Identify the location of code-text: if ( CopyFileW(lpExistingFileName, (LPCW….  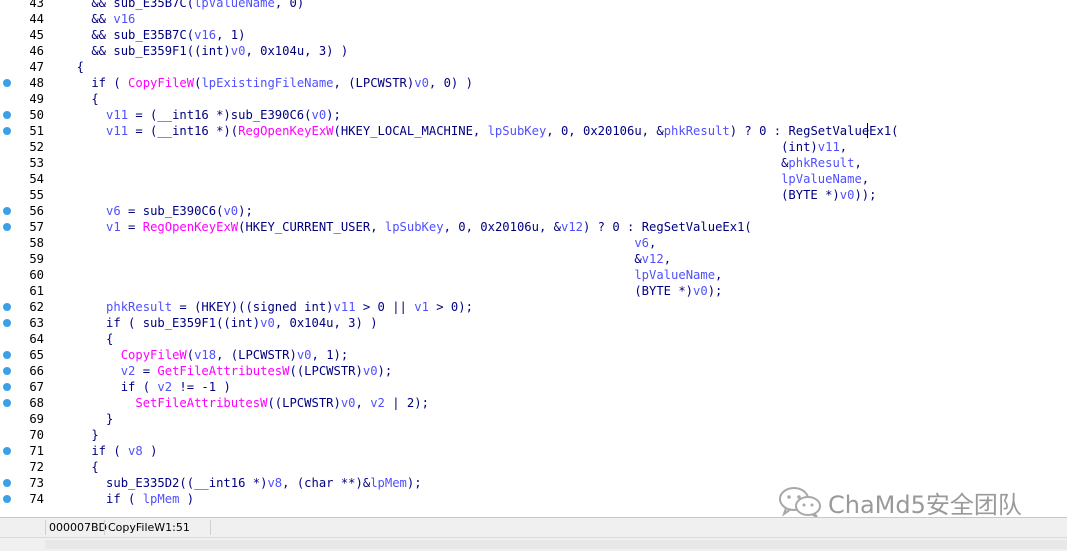
(267, 83).